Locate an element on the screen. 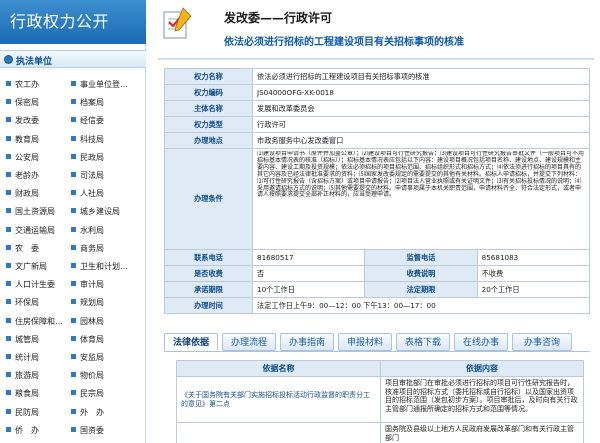 This screenshot has width=600, height=443. basis-name-empty is located at coordinates (278, 432).